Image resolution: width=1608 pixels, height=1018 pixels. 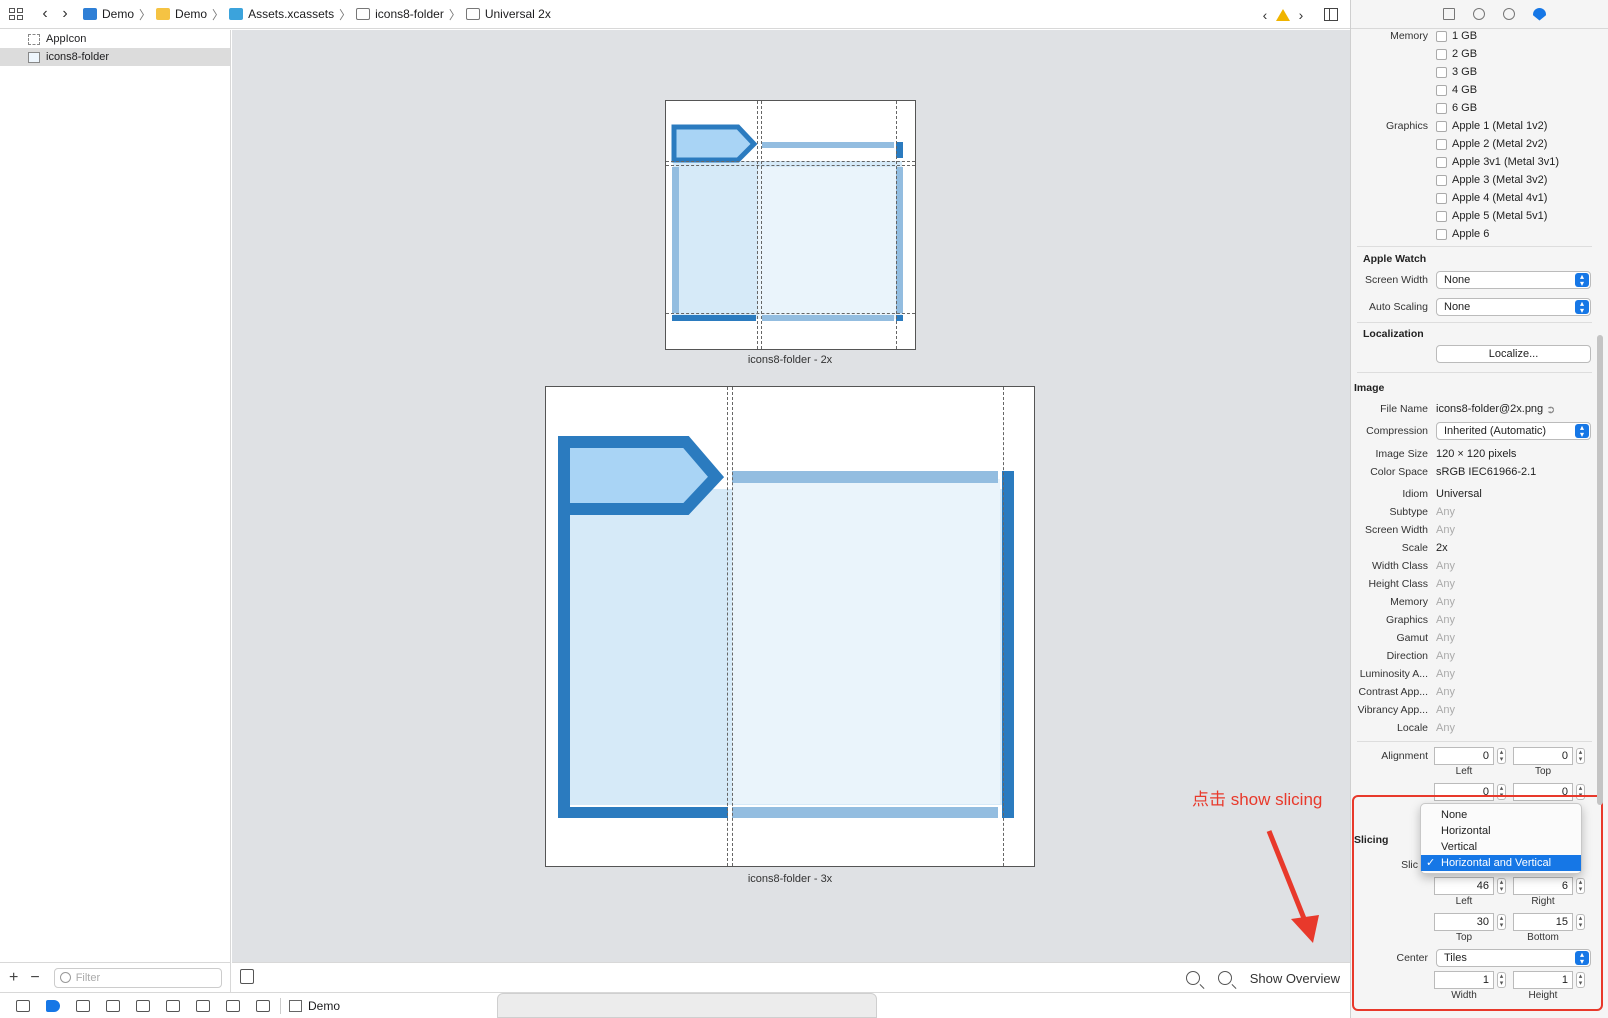 I want to click on prop-row-vibrancy: Vibrancy App... Any, so click(x=1479, y=710).